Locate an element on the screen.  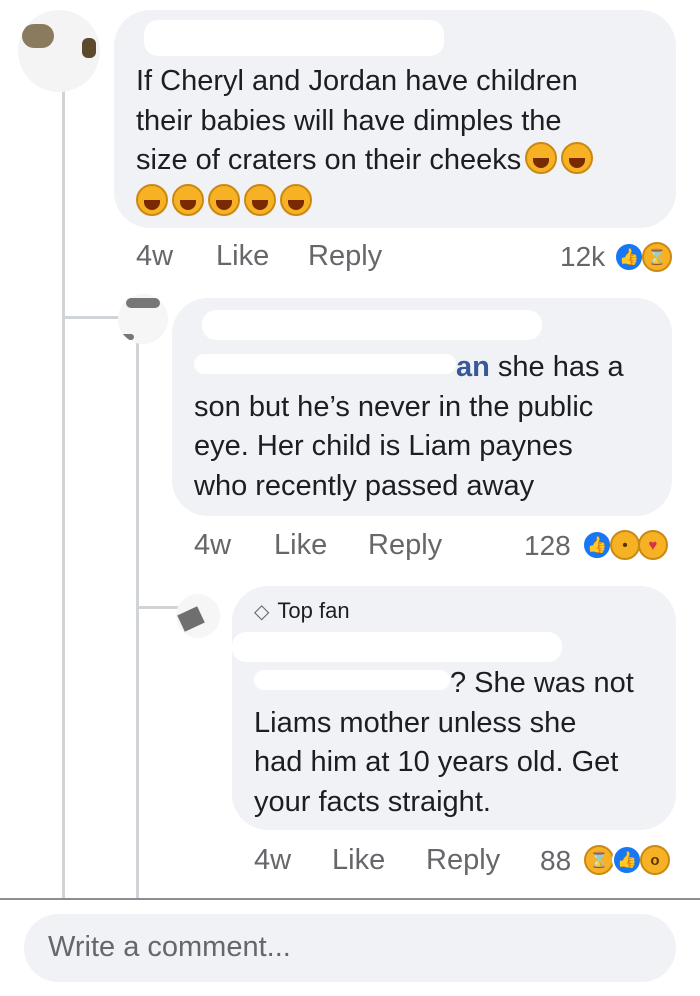
mention-link: an is located at coordinates (473, 367).